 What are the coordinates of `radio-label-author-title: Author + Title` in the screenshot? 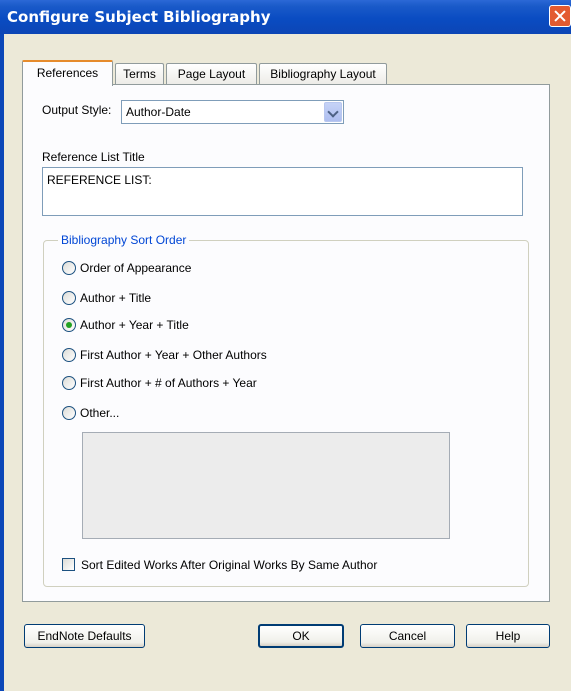 It's located at (115, 298).